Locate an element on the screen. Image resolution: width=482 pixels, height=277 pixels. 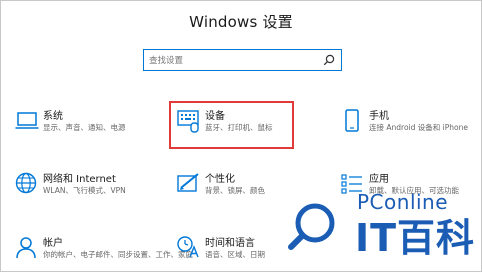
tile-accounts: 帐户 你的帐户、电子邮件、同步设置、工作、家庭 is located at coordinates (103, 255).